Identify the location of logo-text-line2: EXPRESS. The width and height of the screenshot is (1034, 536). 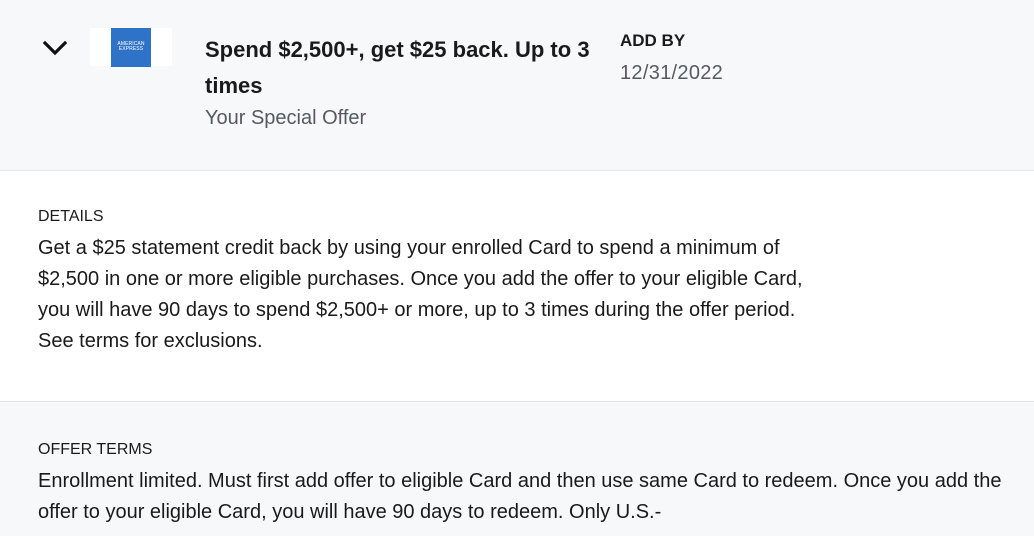
(131, 49).